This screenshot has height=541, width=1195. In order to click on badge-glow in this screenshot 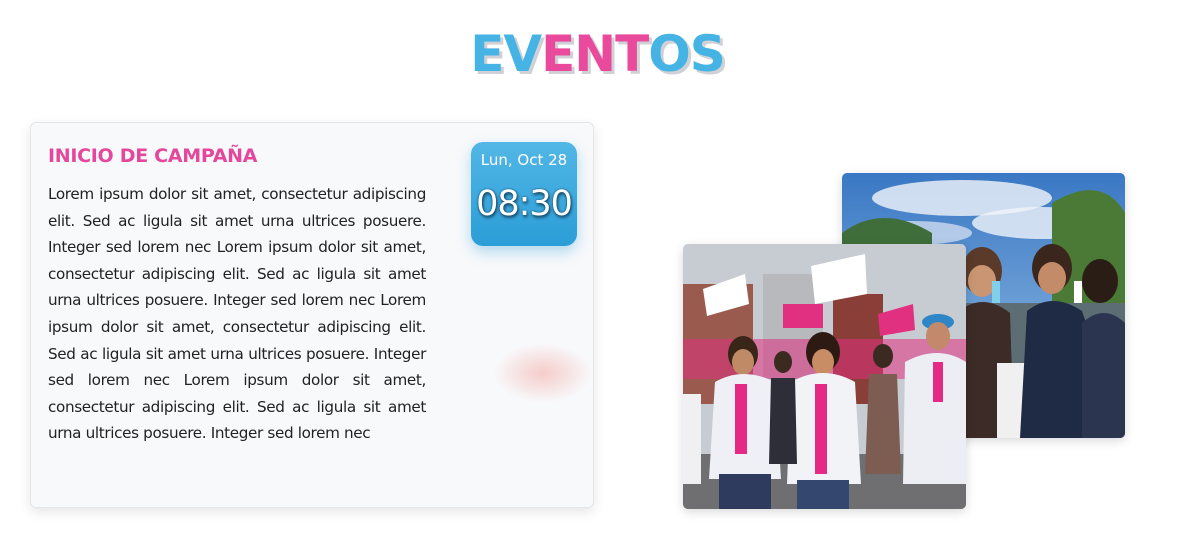, I will do `click(543, 373)`.